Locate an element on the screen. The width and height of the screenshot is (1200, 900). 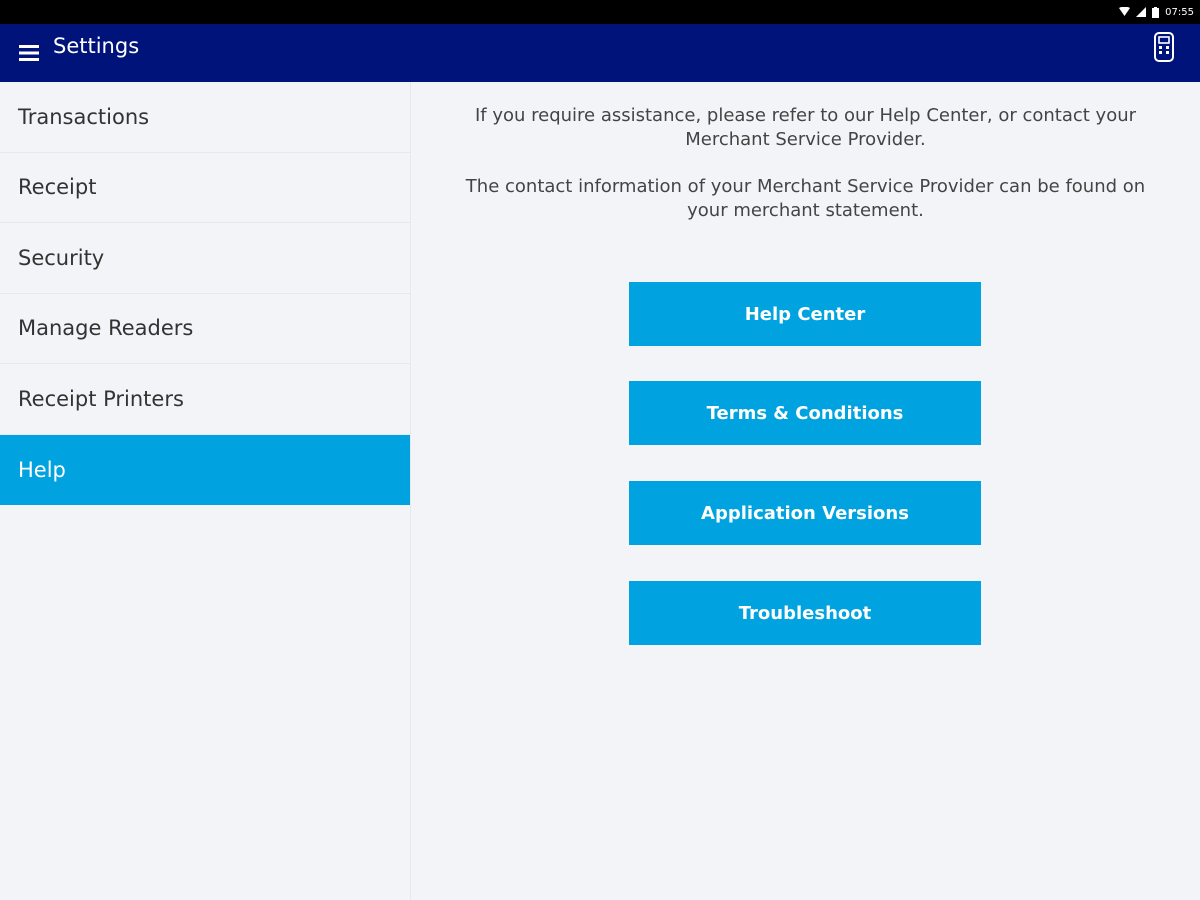
terms-conditions-button: Terms & Conditions is located at coordinates (805, 413).